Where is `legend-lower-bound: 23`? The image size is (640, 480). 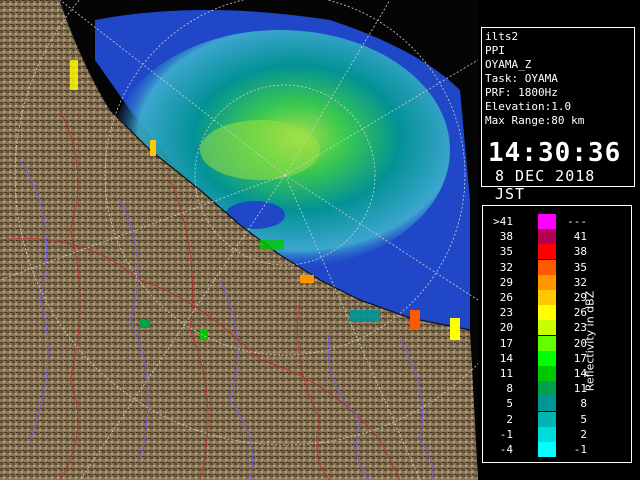 legend-lower-bound: 23 is located at coordinates (506, 313).